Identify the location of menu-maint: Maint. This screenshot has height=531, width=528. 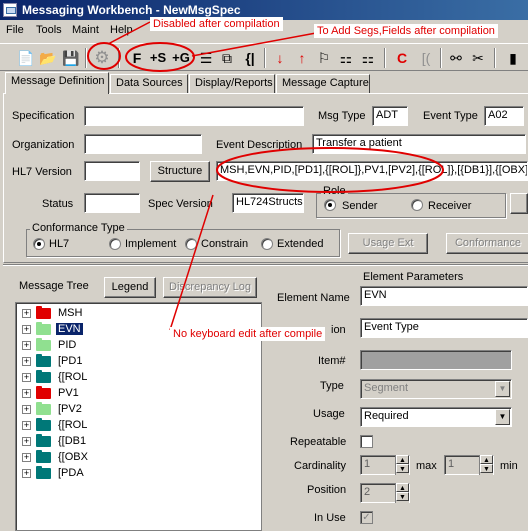
(85, 30).